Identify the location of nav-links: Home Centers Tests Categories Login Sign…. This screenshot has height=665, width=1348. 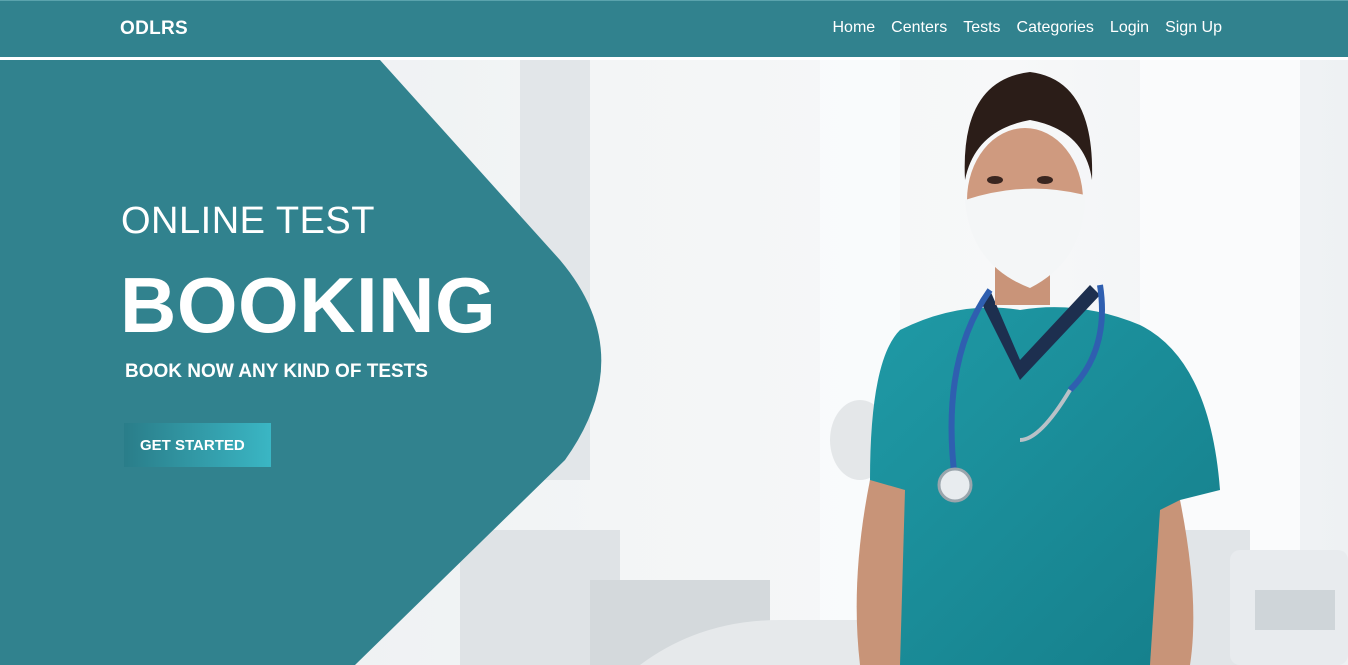
(1027, 28).